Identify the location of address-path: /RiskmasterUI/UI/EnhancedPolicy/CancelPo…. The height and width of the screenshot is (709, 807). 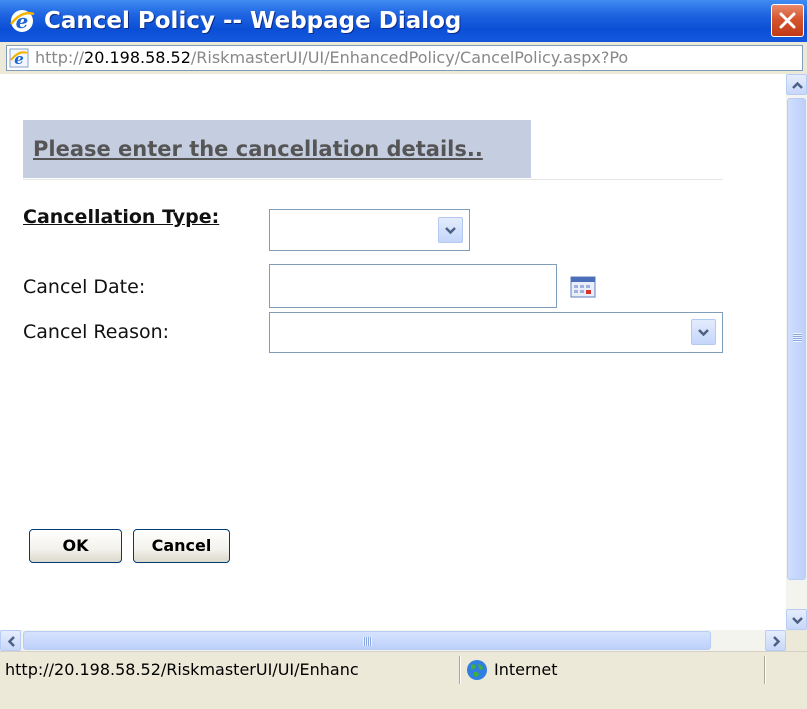
(409, 57).